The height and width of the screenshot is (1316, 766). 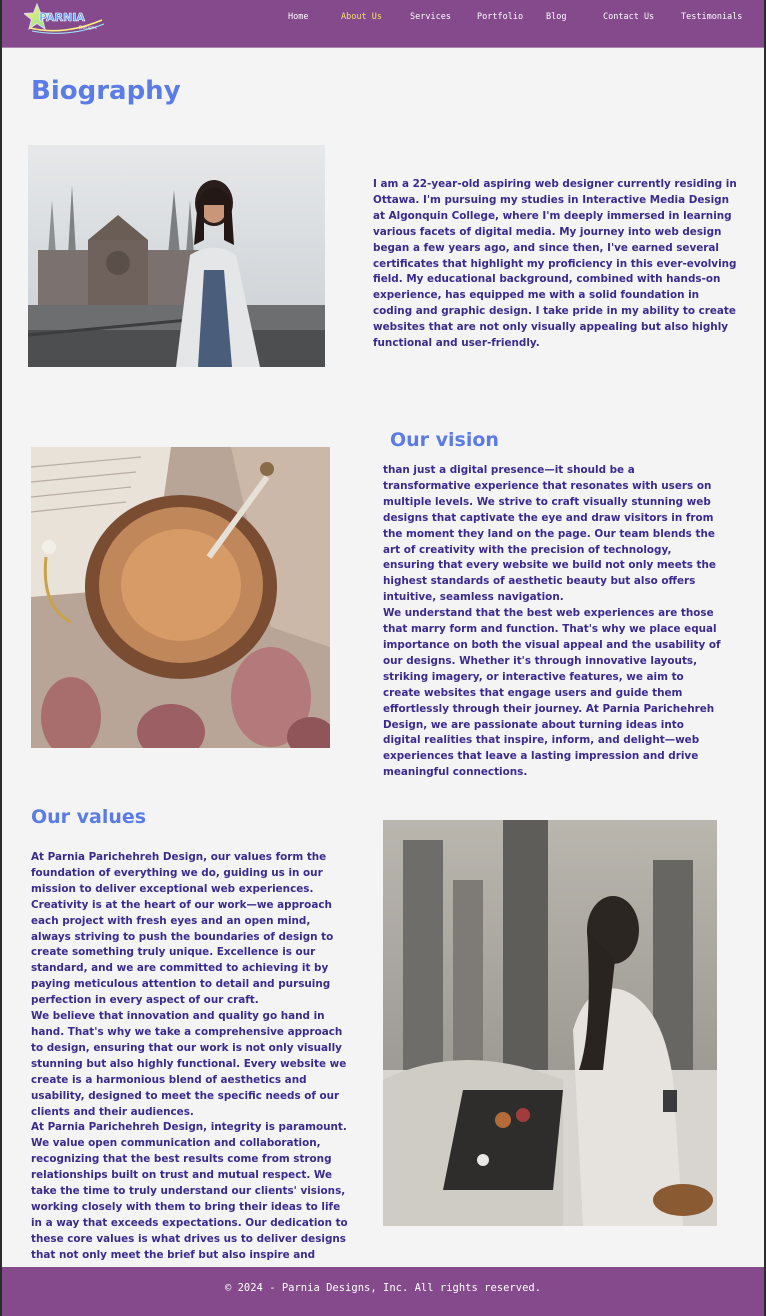 I want to click on nav-testimonials: Testimonials, so click(x=711, y=17).